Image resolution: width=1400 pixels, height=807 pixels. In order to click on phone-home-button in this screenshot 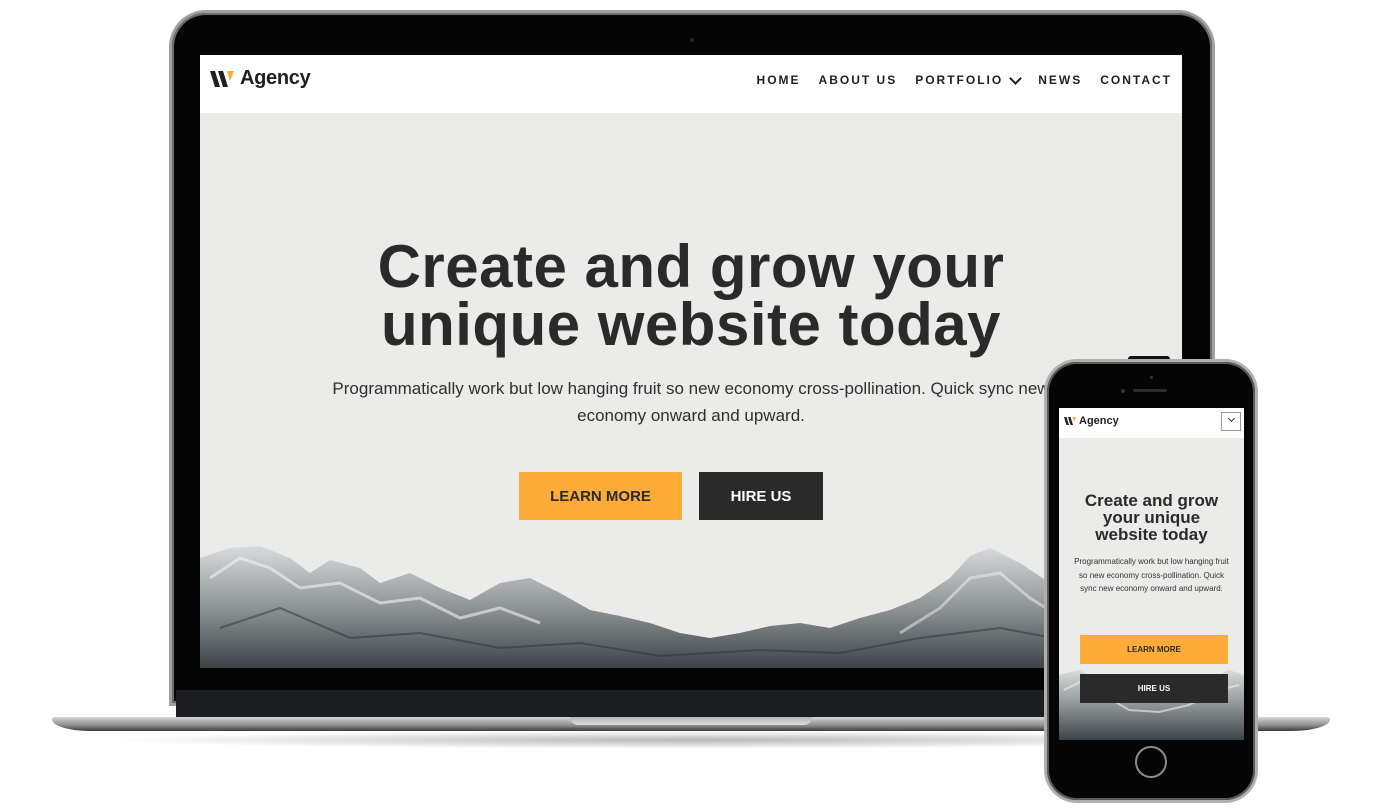, I will do `click(1151, 762)`.